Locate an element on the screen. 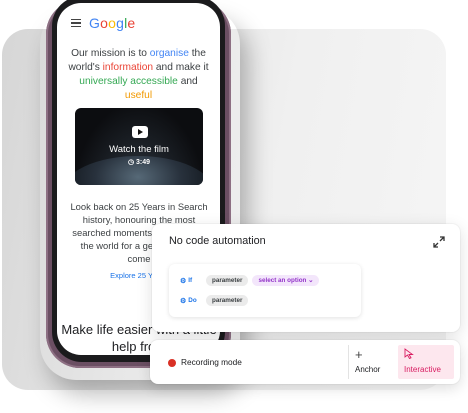  record-dot-icon is located at coordinates (172, 363).